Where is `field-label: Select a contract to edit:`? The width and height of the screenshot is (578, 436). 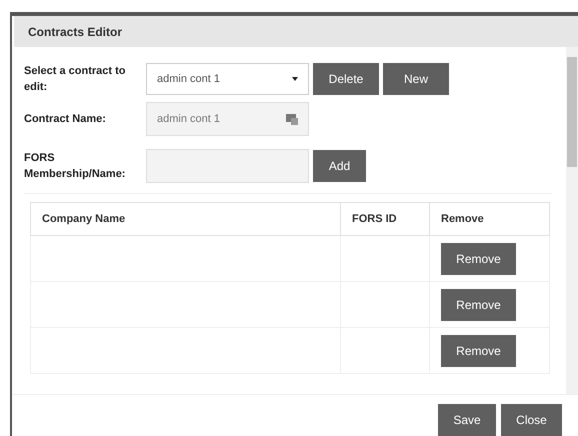 field-label: Select a contract to edit: is located at coordinates (75, 80).